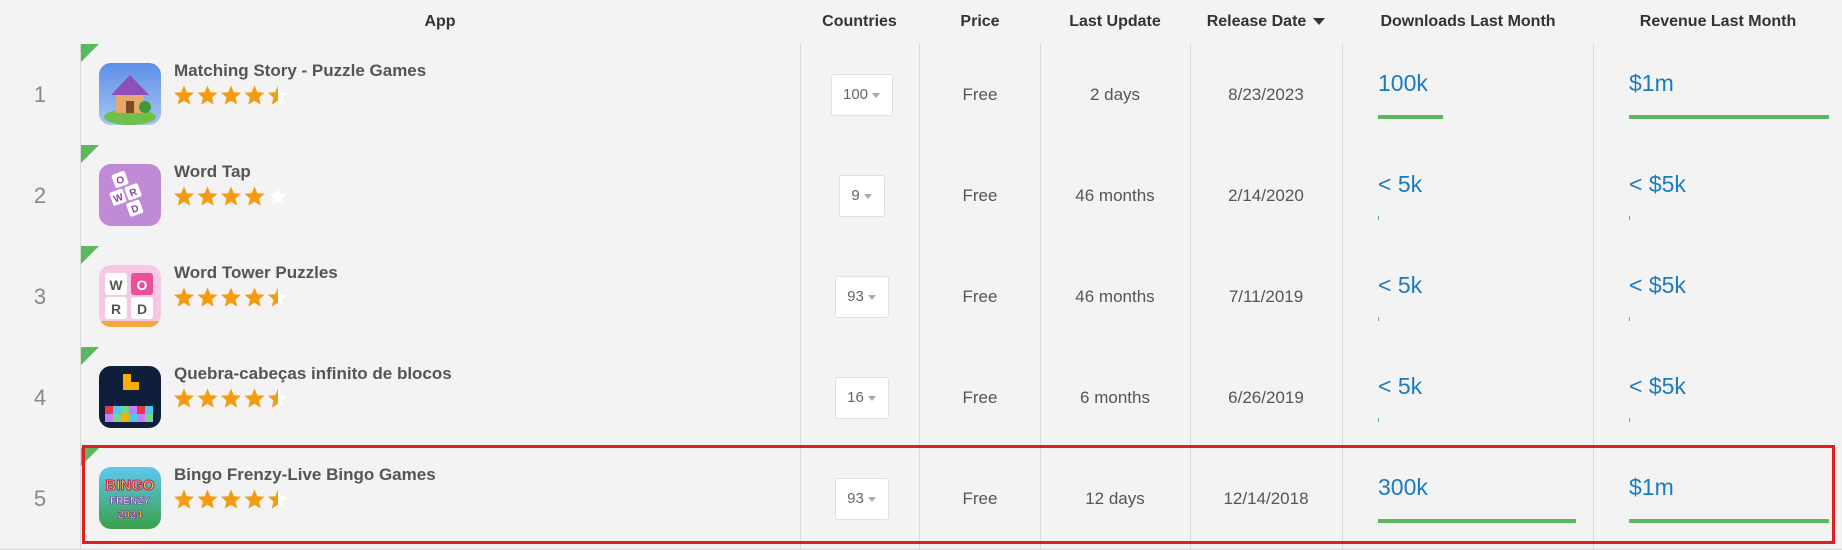  I want to click on app-name-link: Matching Story - Puzzle Games, so click(300, 71).